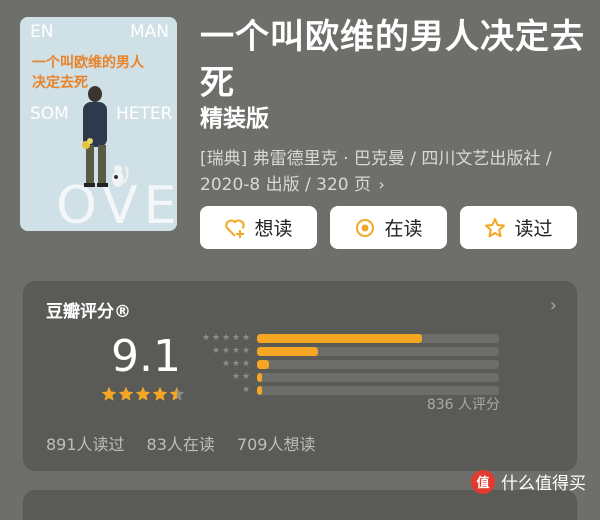  I want to click on action-buttons: 想读 在读 读过, so click(388, 227).